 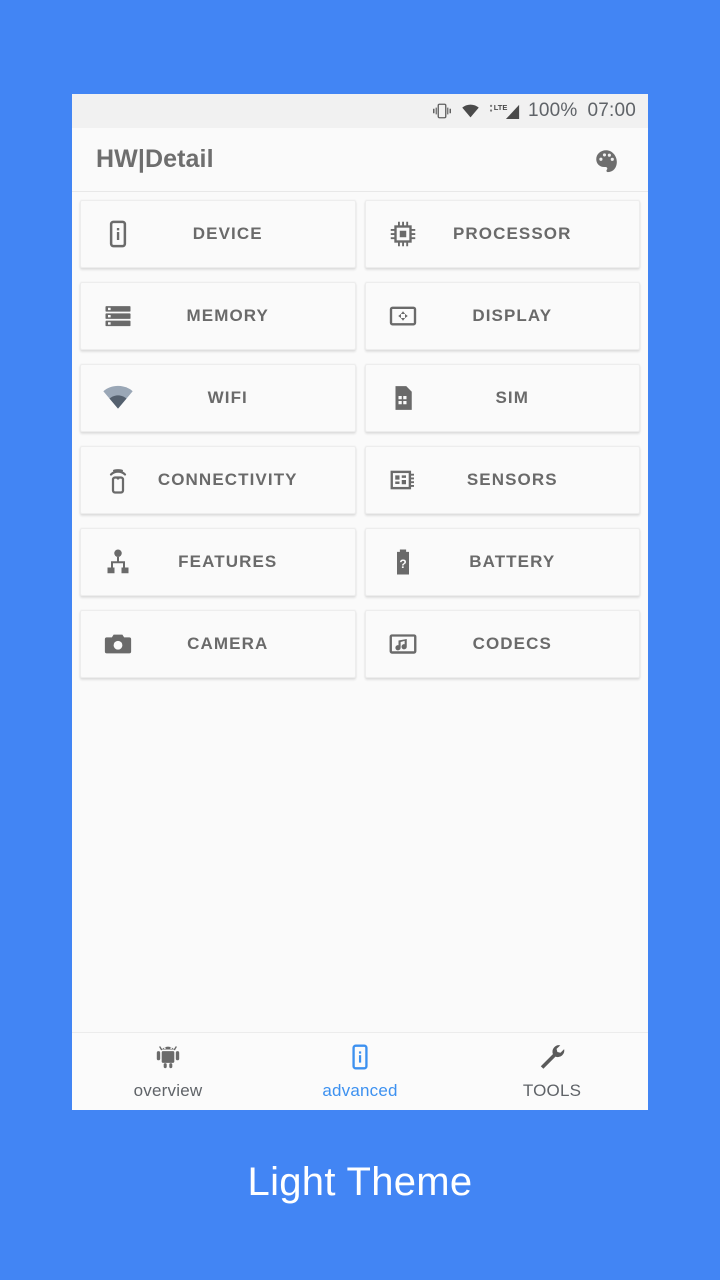 I want to click on nav-item-advanced: advanced, so click(x=360, y=1072).